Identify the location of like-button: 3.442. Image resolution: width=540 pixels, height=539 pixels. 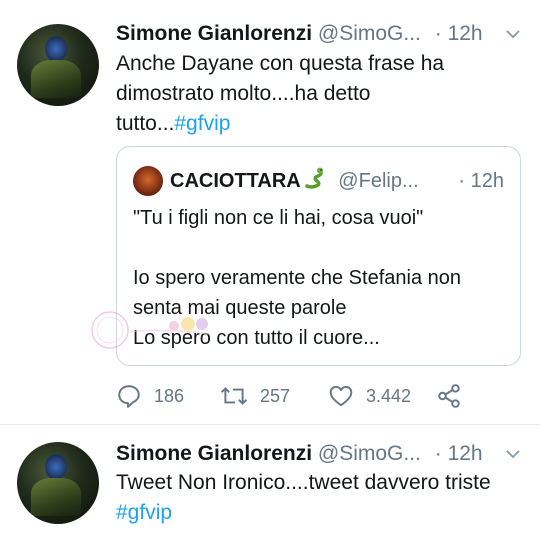
(369, 396).